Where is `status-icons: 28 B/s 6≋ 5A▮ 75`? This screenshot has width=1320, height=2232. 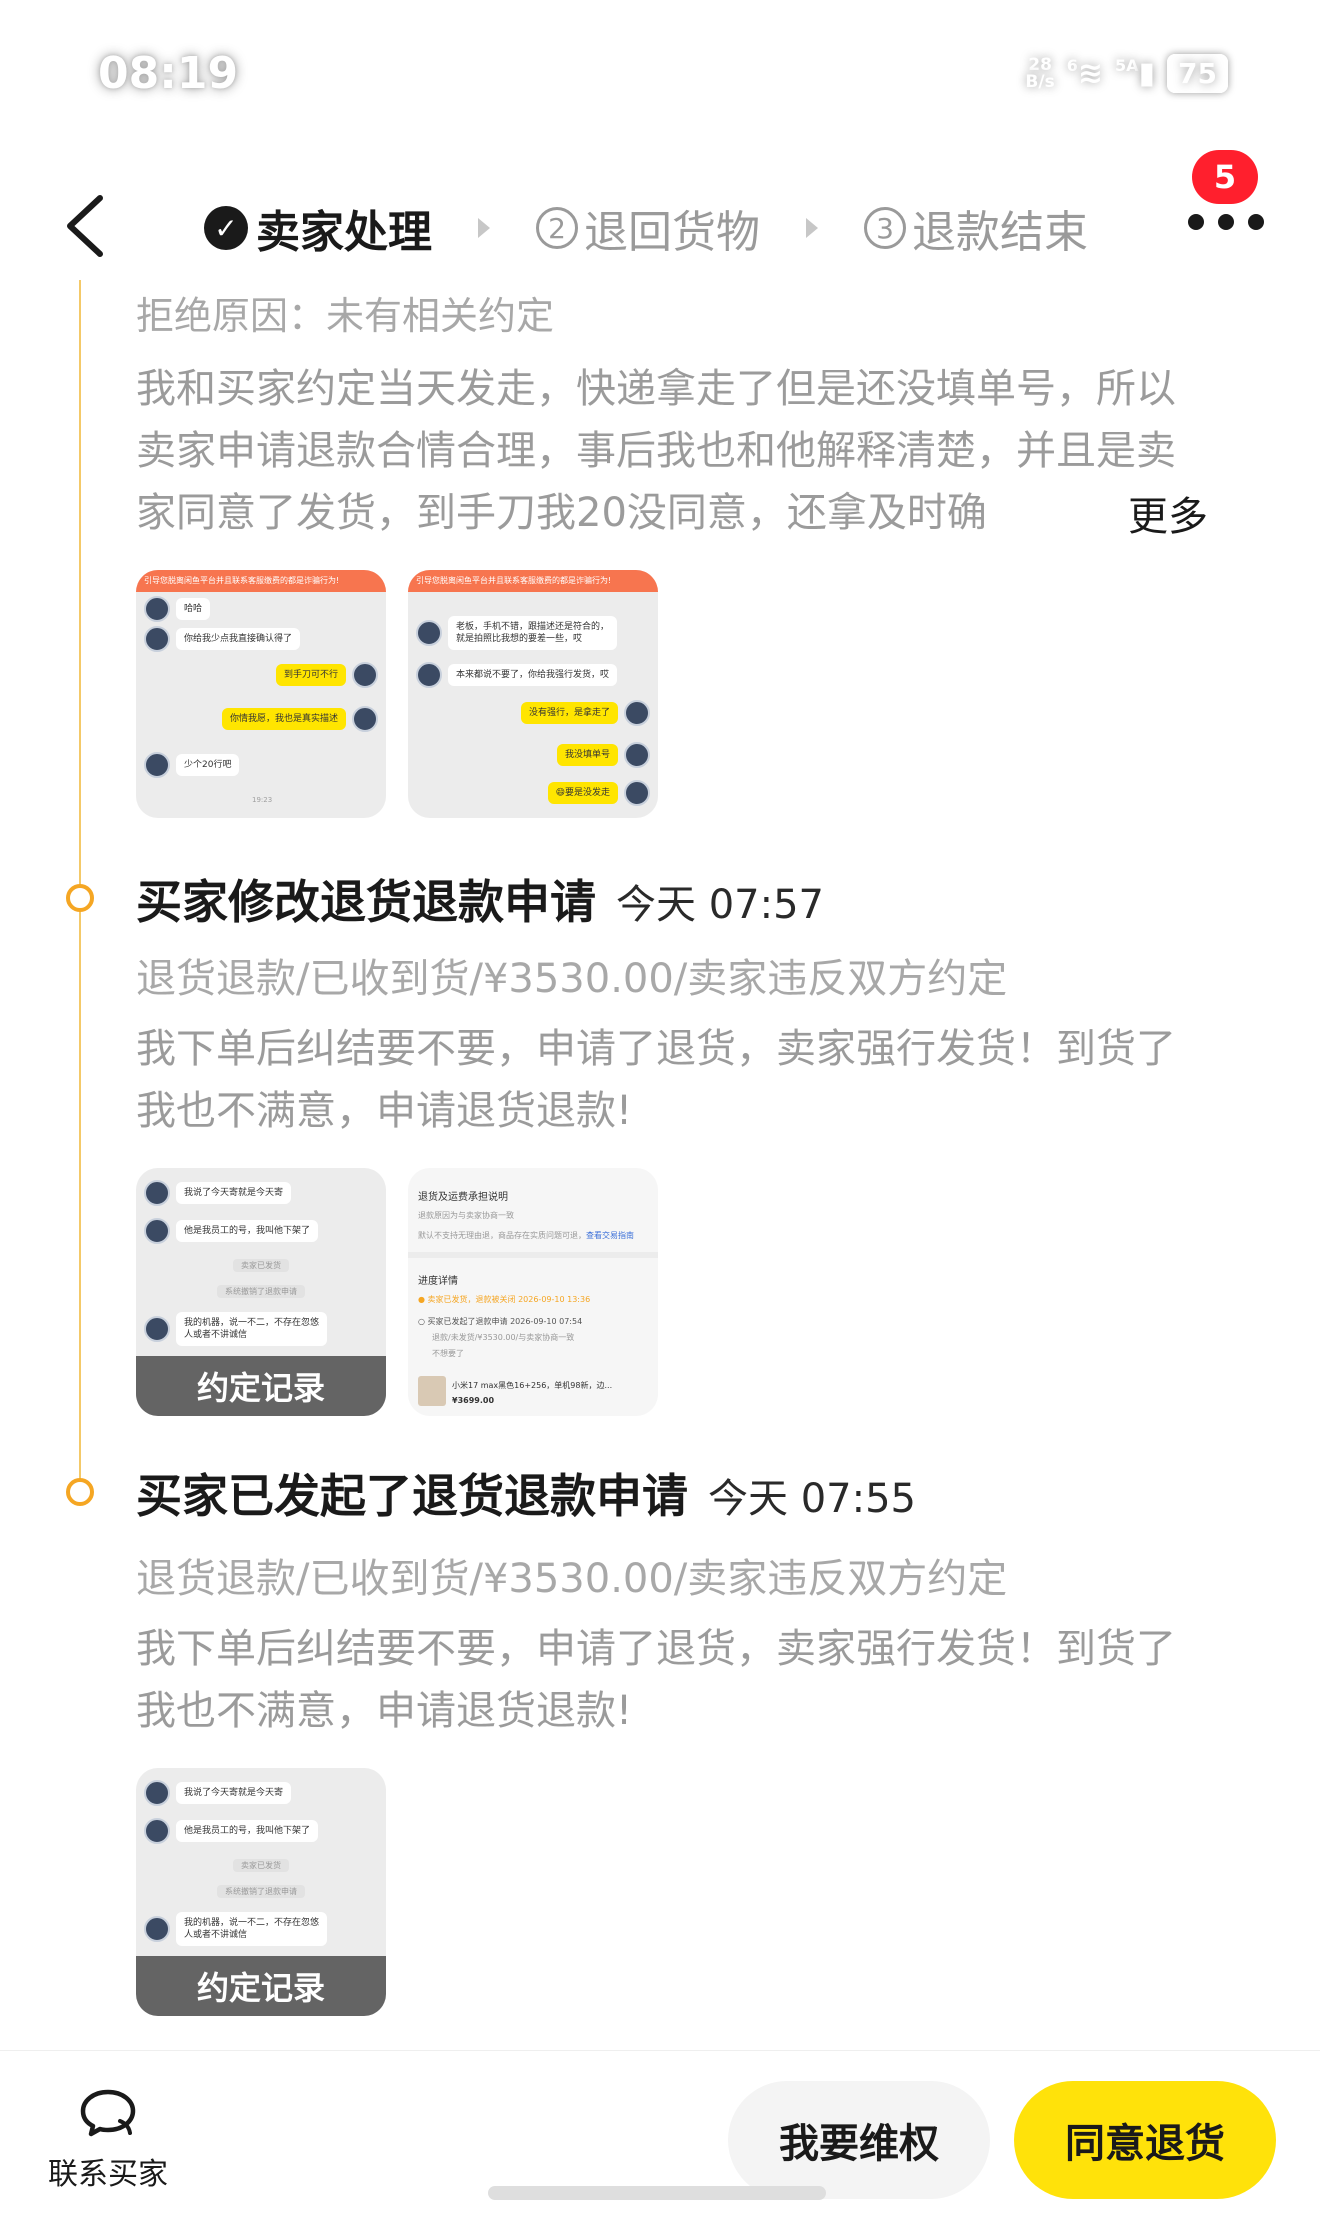
status-icons: 28 B/s 6≋ 5A▮ 75 is located at coordinates (1126, 73).